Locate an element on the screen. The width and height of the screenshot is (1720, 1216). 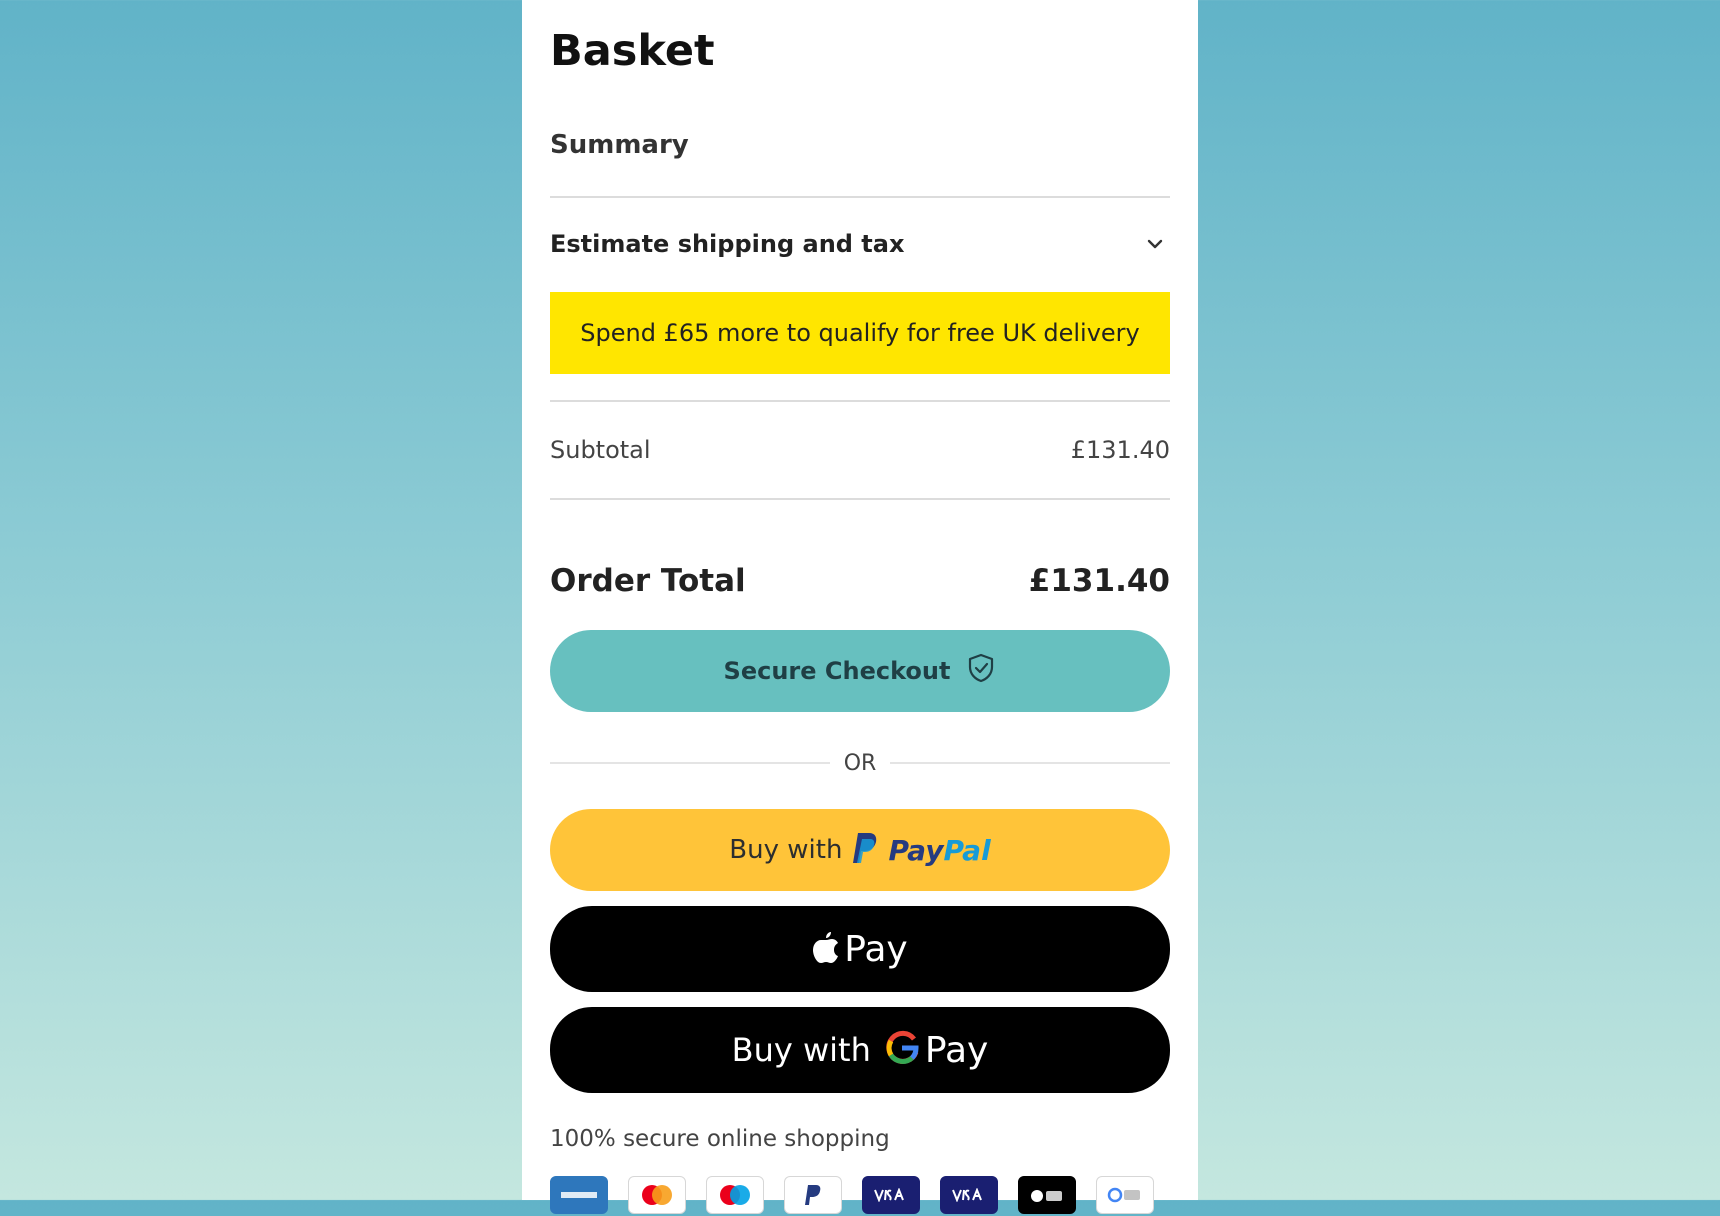
subtotal-value: £131.40 is located at coordinates (1120, 450).